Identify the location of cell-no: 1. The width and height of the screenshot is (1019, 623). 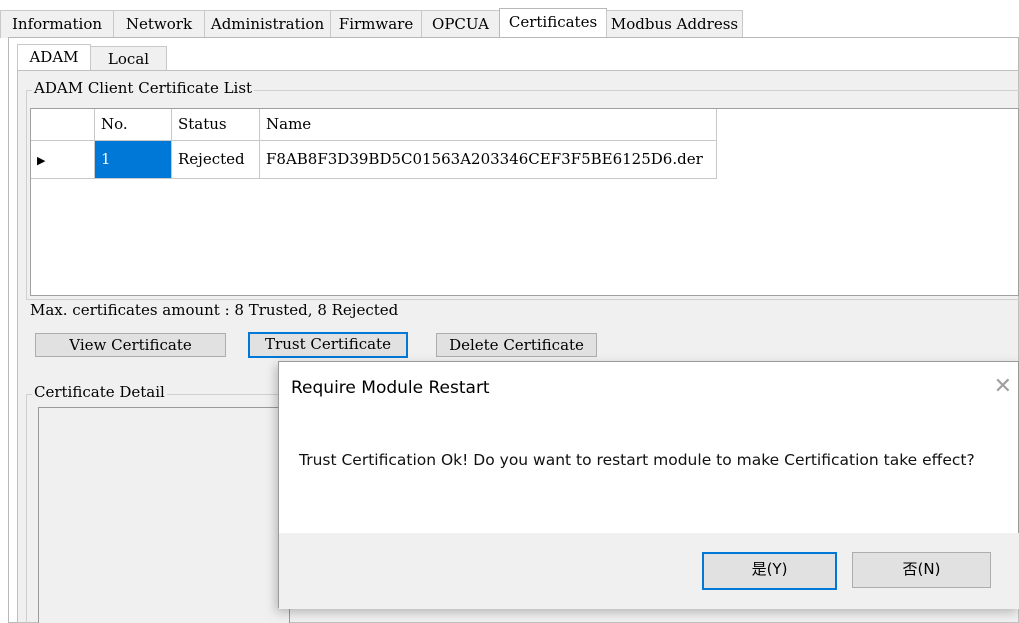
(133, 160).